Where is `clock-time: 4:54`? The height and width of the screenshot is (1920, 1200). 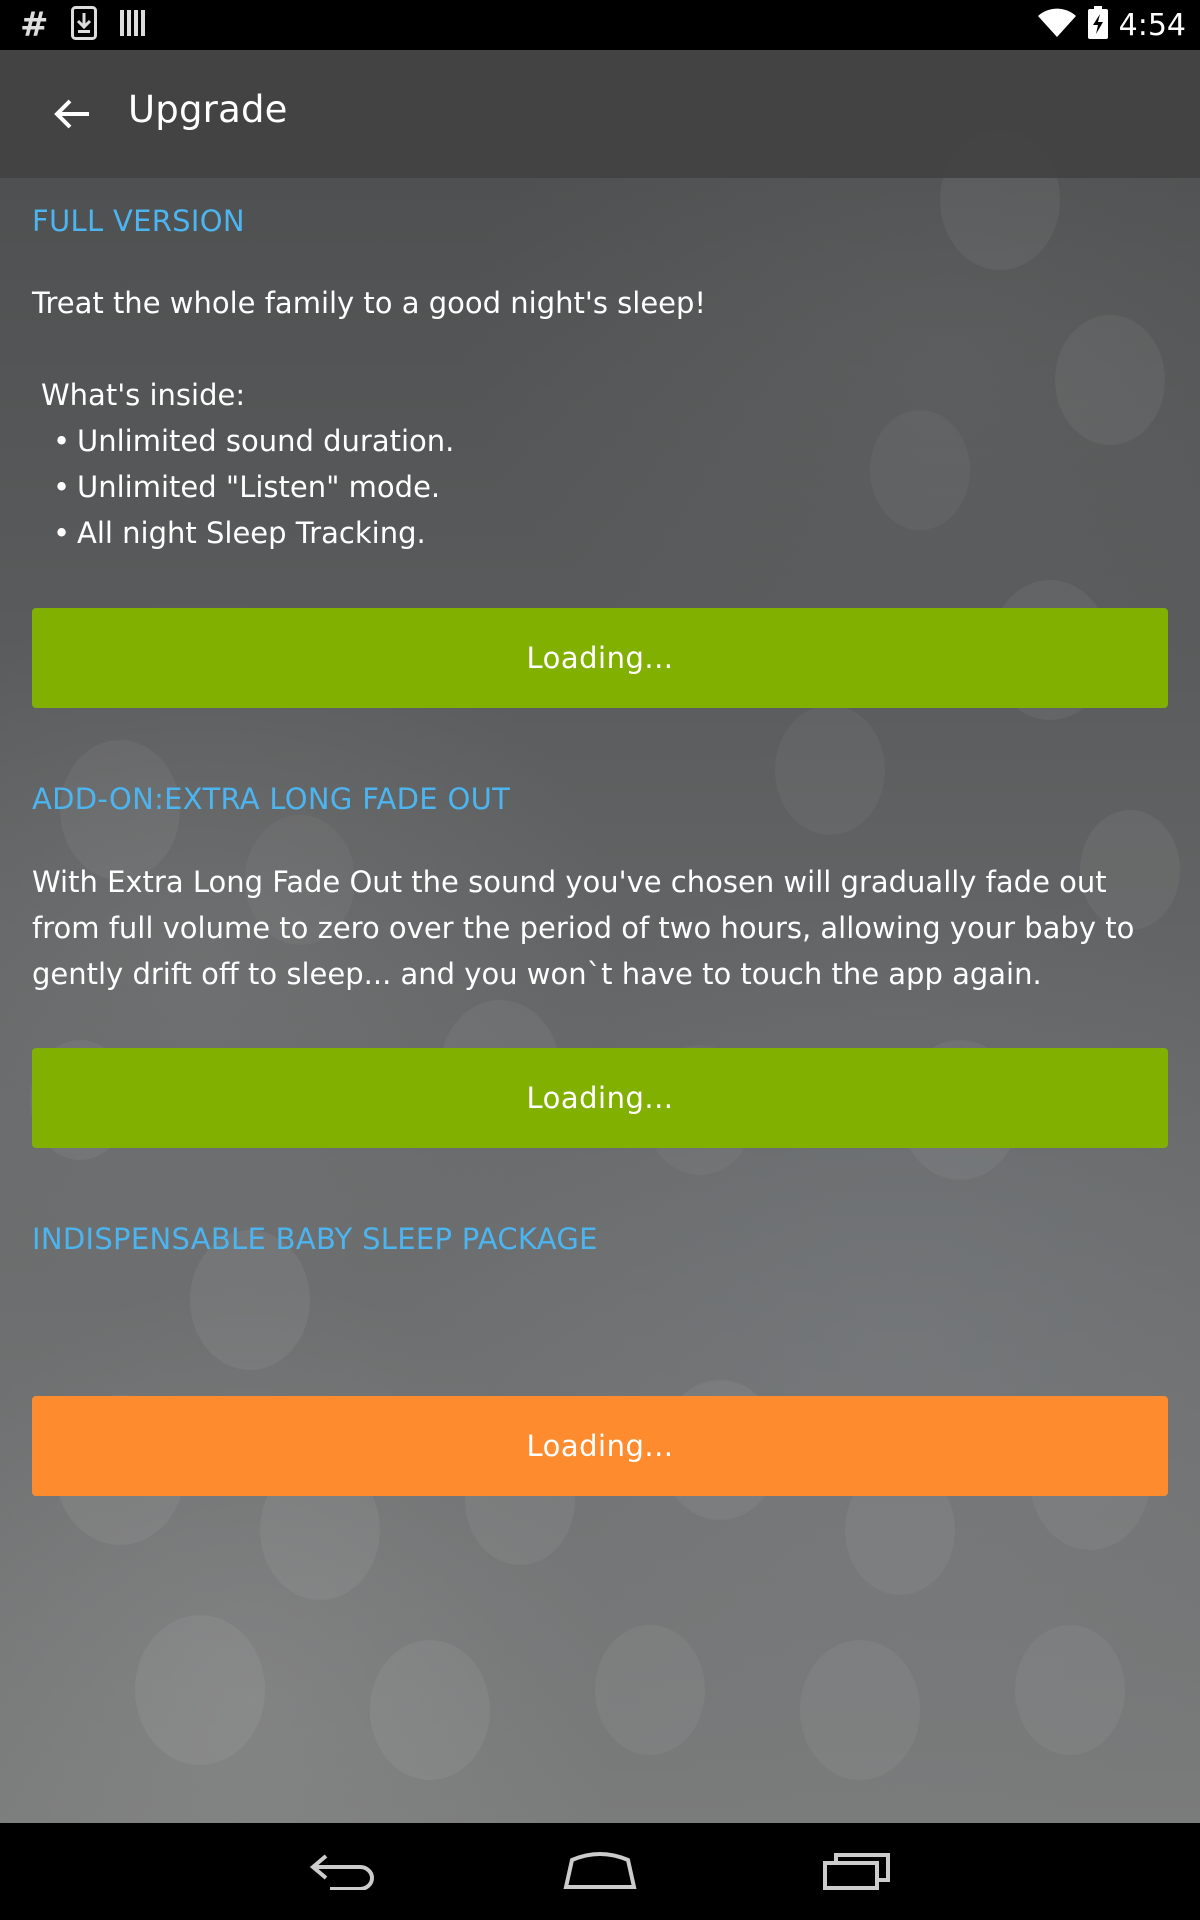
clock-time: 4:54 is located at coordinates (1152, 25).